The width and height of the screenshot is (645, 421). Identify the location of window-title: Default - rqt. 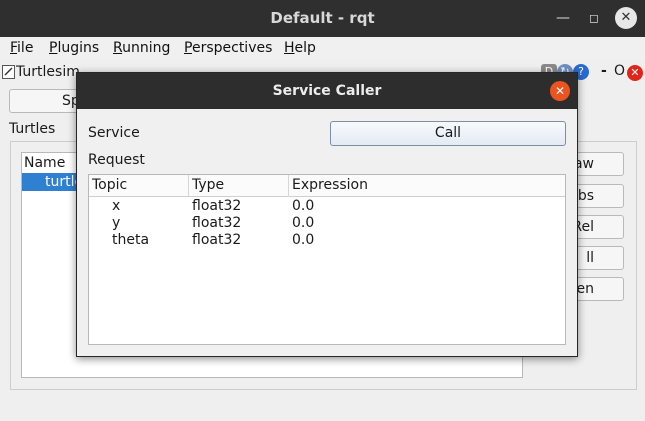
(322, 18).